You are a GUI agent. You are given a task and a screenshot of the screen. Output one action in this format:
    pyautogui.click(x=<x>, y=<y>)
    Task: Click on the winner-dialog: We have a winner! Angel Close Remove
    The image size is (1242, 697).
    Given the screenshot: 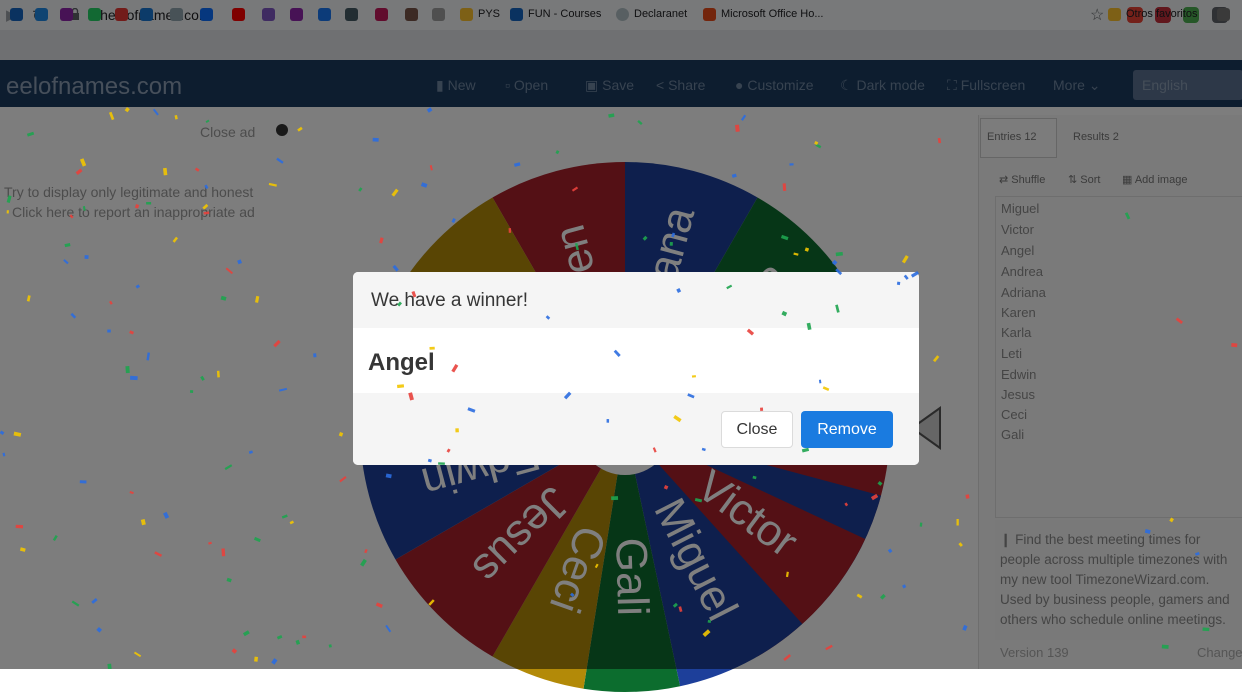 What is the action you would take?
    pyautogui.click(x=636, y=368)
    